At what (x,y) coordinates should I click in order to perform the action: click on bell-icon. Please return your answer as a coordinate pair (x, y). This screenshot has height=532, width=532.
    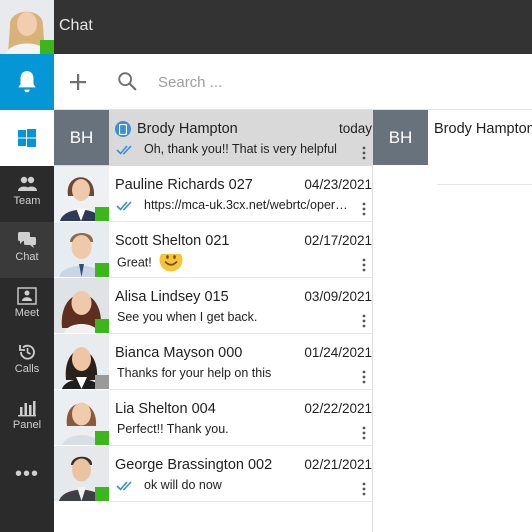
    Looking at the image, I should click on (27, 82).